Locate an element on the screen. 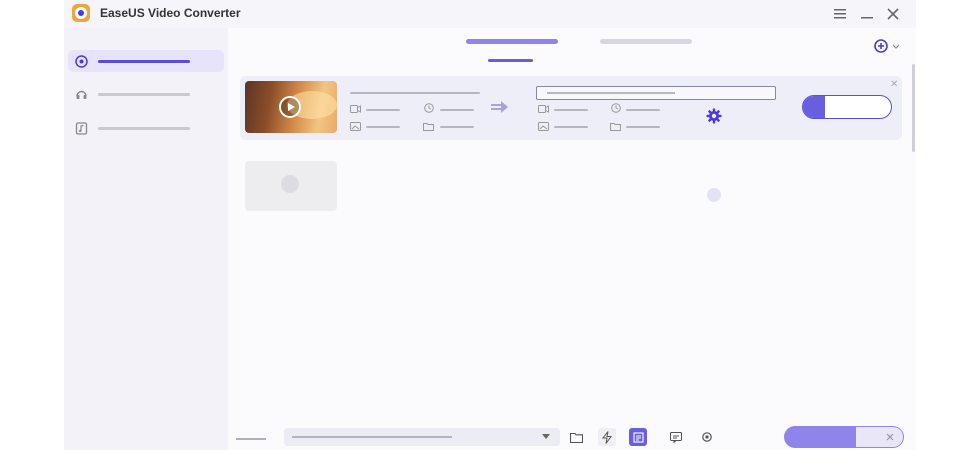  source-resolution is located at coordinates (383, 127).